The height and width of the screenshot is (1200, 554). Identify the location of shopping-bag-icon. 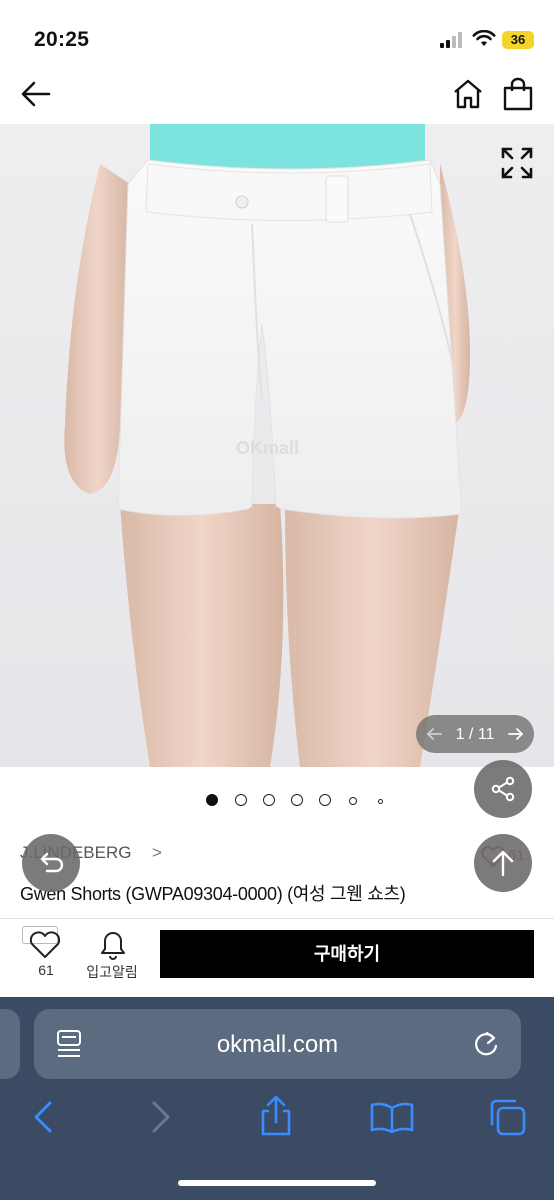
(518, 94).